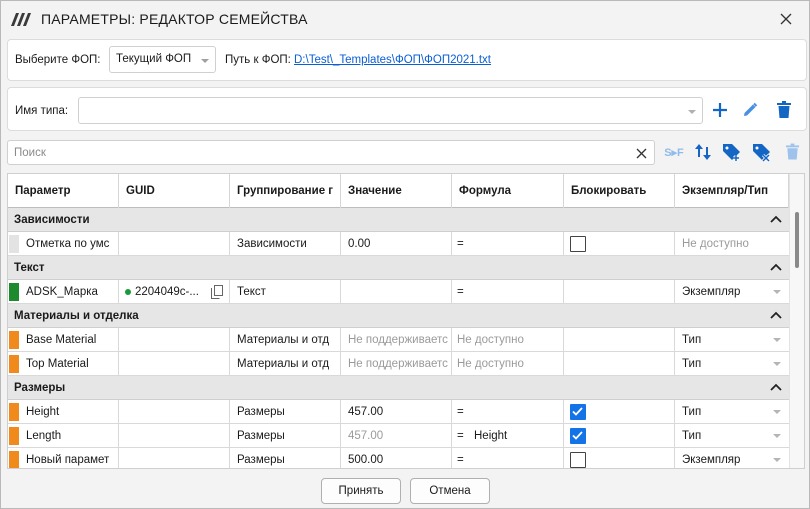 The width and height of the screenshot is (810, 509). I want to click on rename-type-button, so click(750, 110).